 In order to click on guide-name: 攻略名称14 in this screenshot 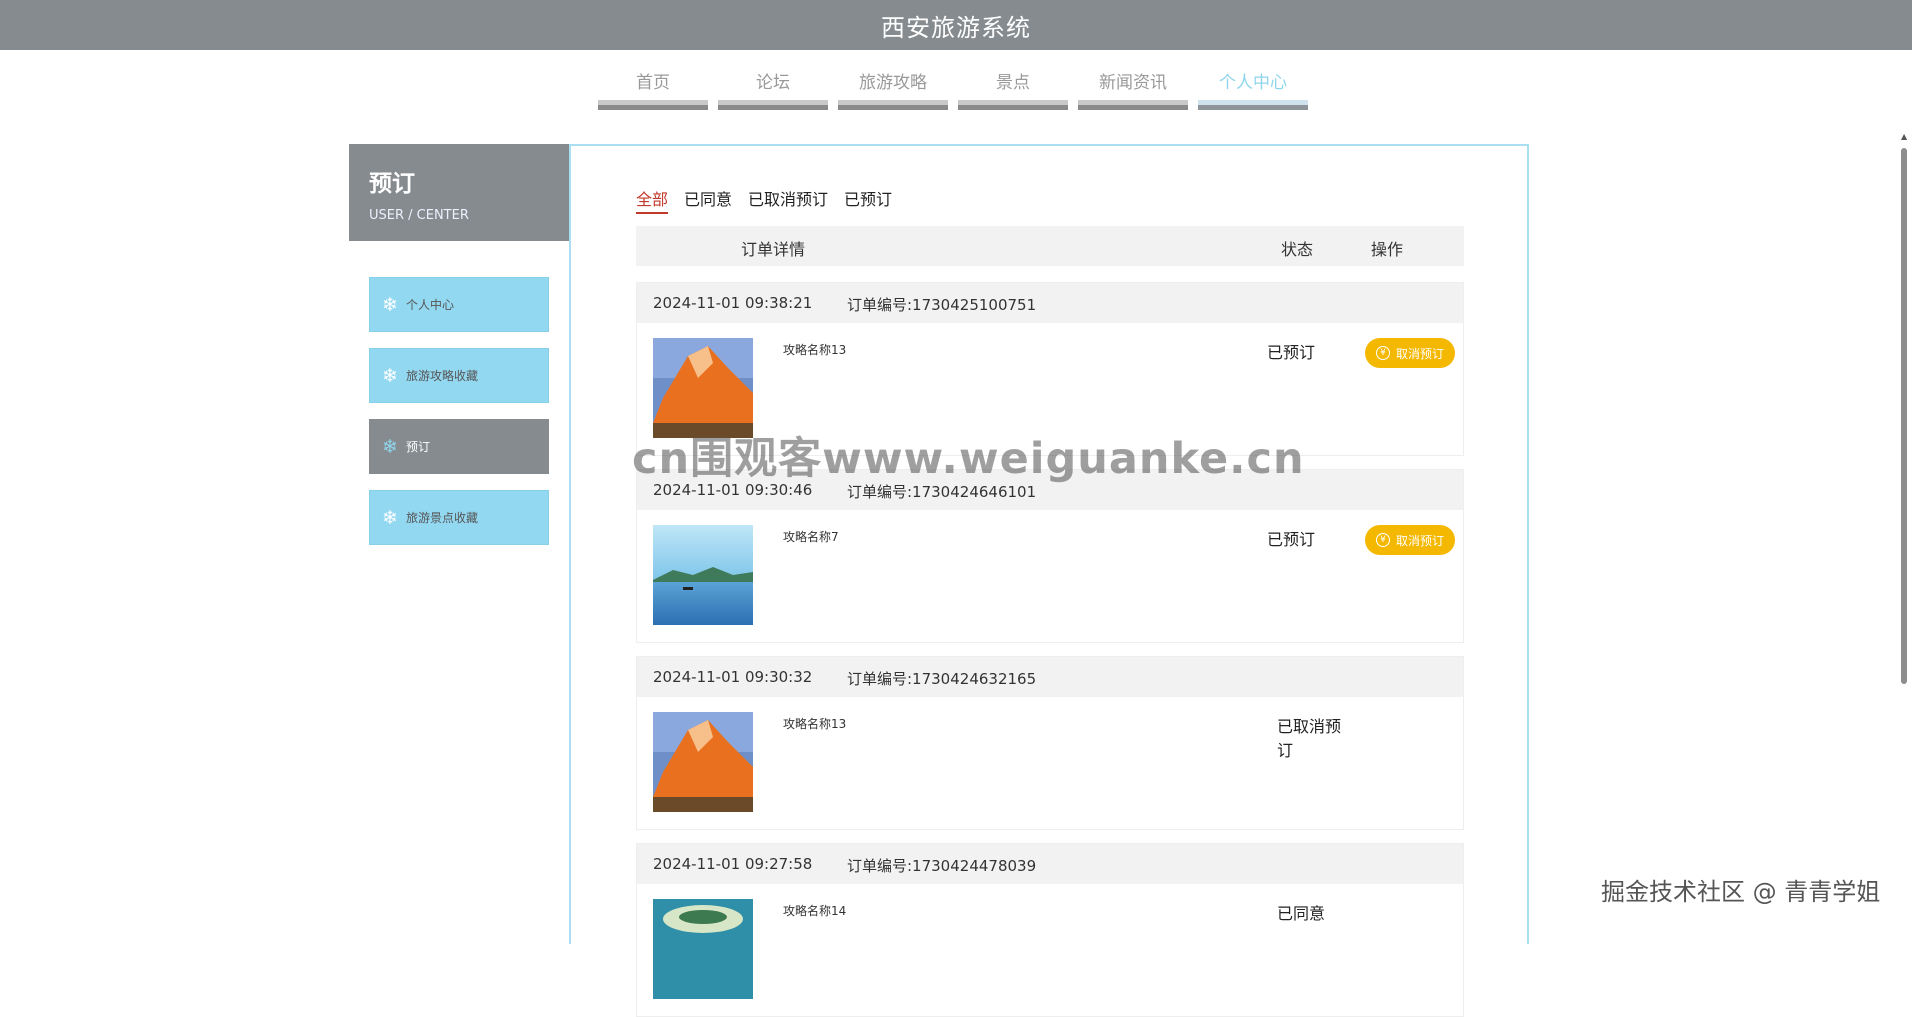, I will do `click(815, 911)`.